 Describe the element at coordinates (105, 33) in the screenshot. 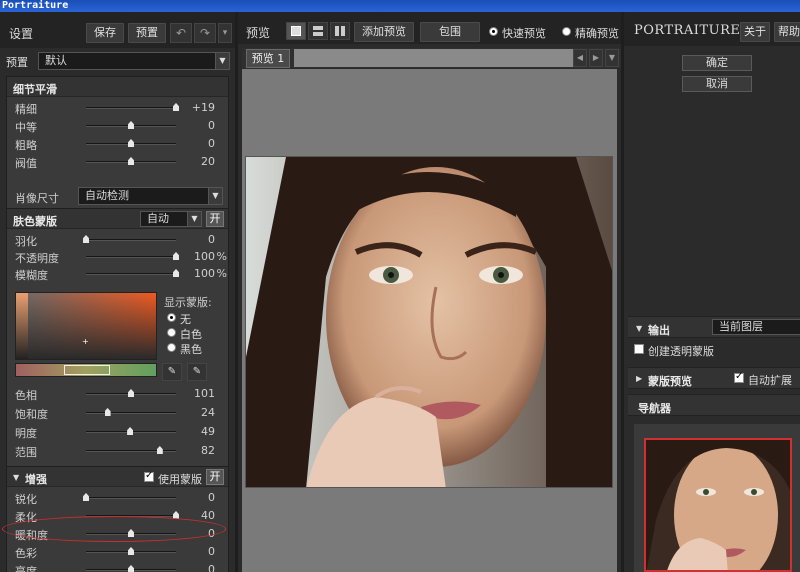

I see `save-button: 保存` at that location.